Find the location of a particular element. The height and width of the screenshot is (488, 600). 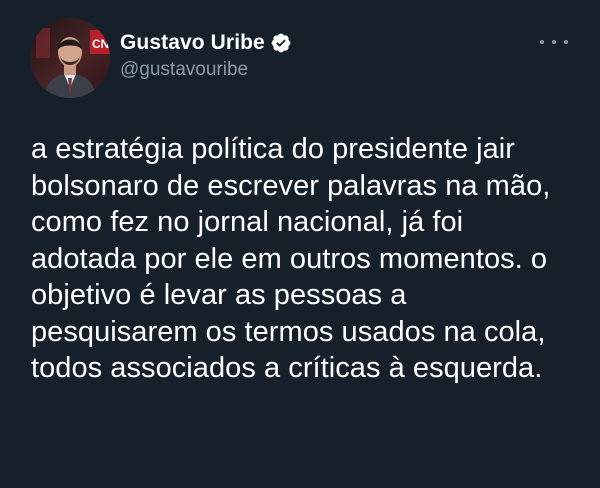

display-name-row: Gustavo Uribe is located at coordinates (206, 43).